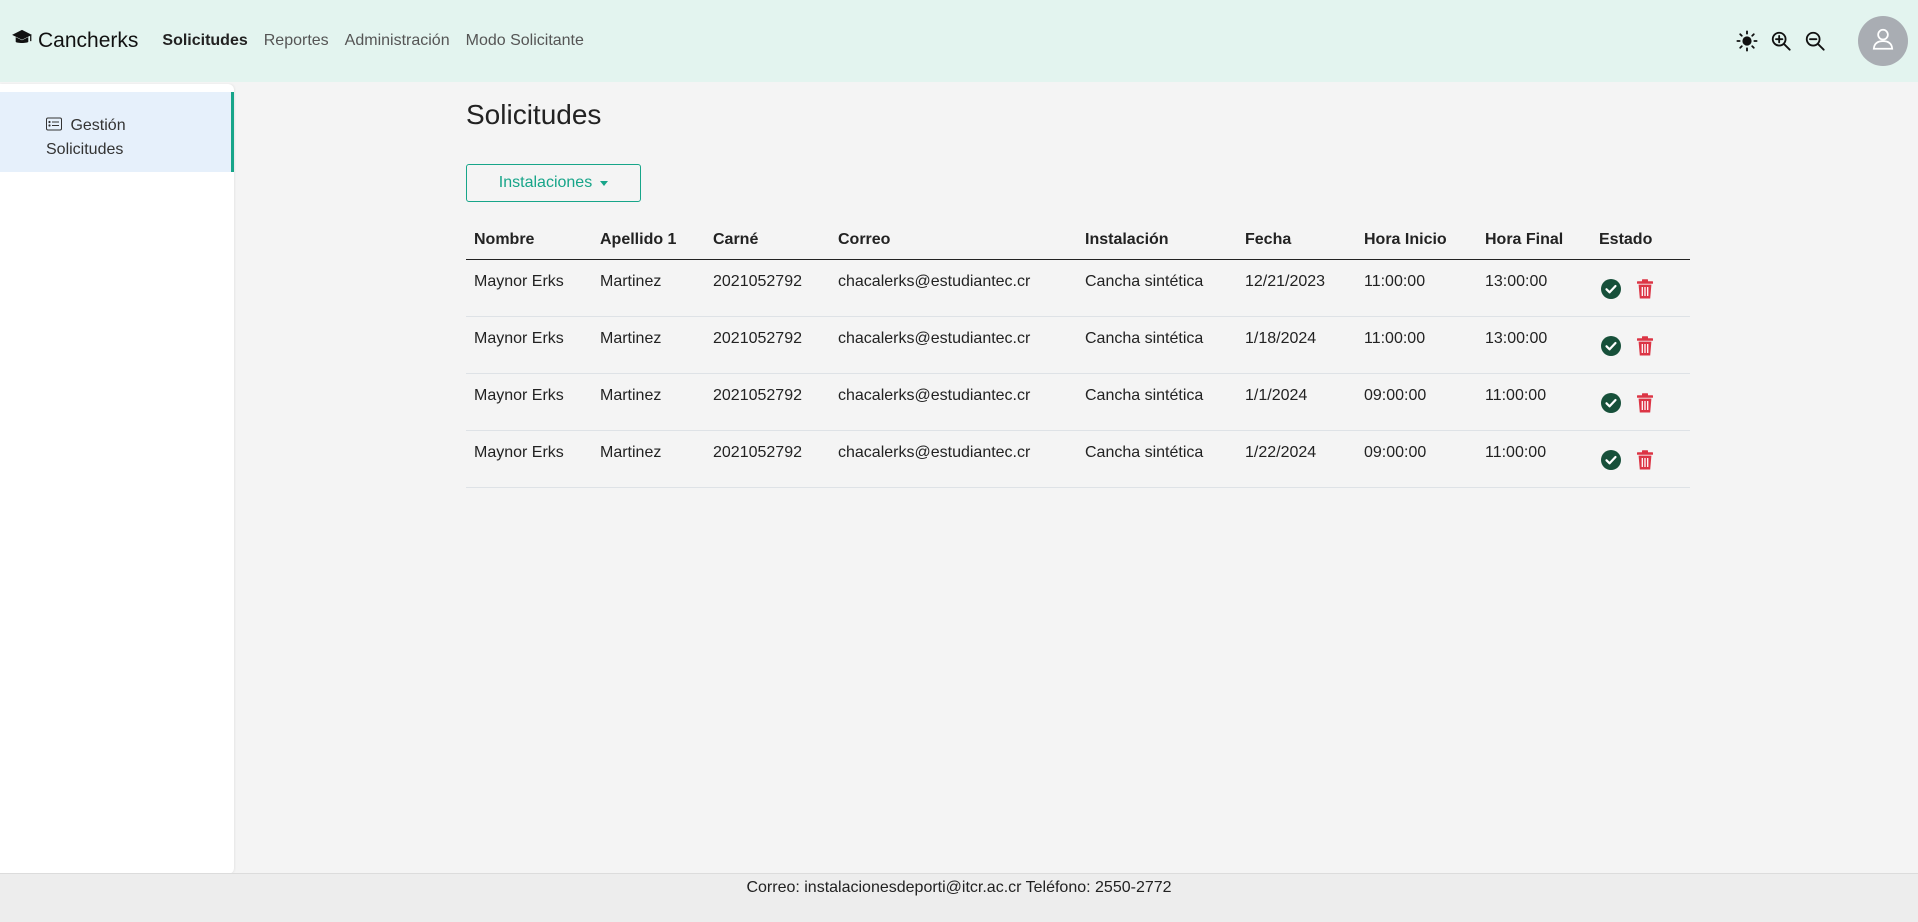 The width and height of the screenshot is (1918, 922). Describe the element at coordinates (117, 479) in the screenshot. I see `sidebar: Gestión Solicitudes` at that location.